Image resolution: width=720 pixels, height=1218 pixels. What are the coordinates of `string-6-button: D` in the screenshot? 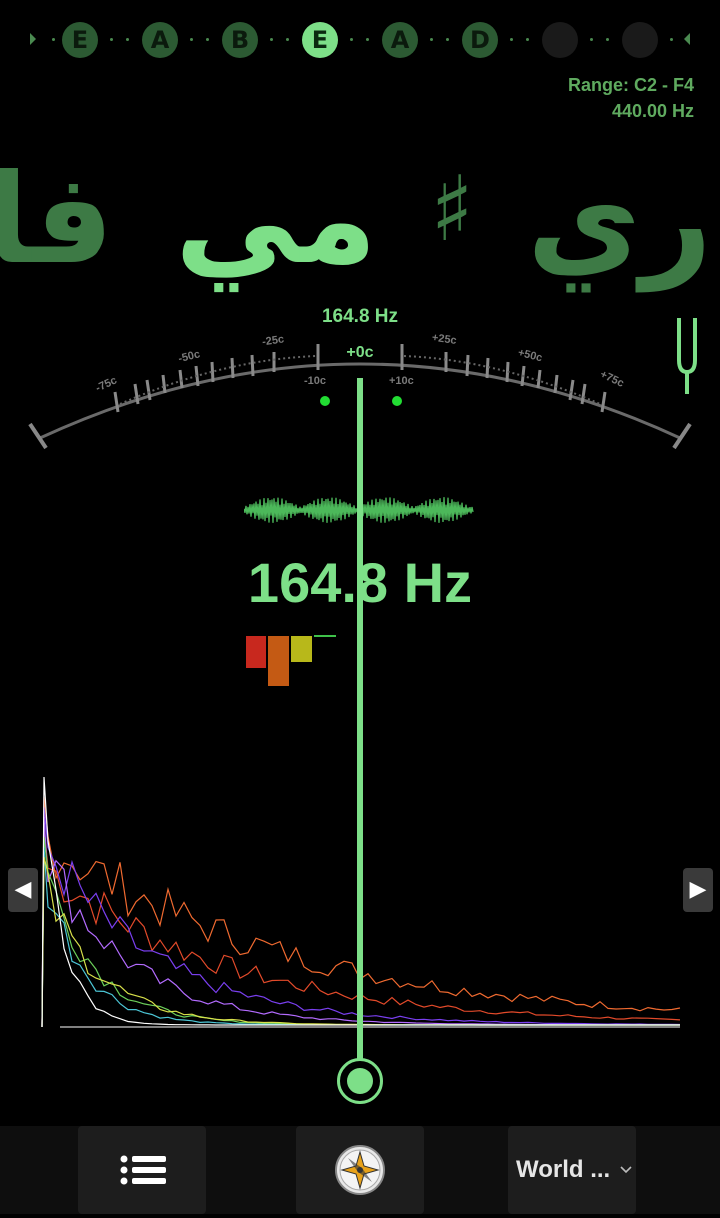 It's located at (480, 40).